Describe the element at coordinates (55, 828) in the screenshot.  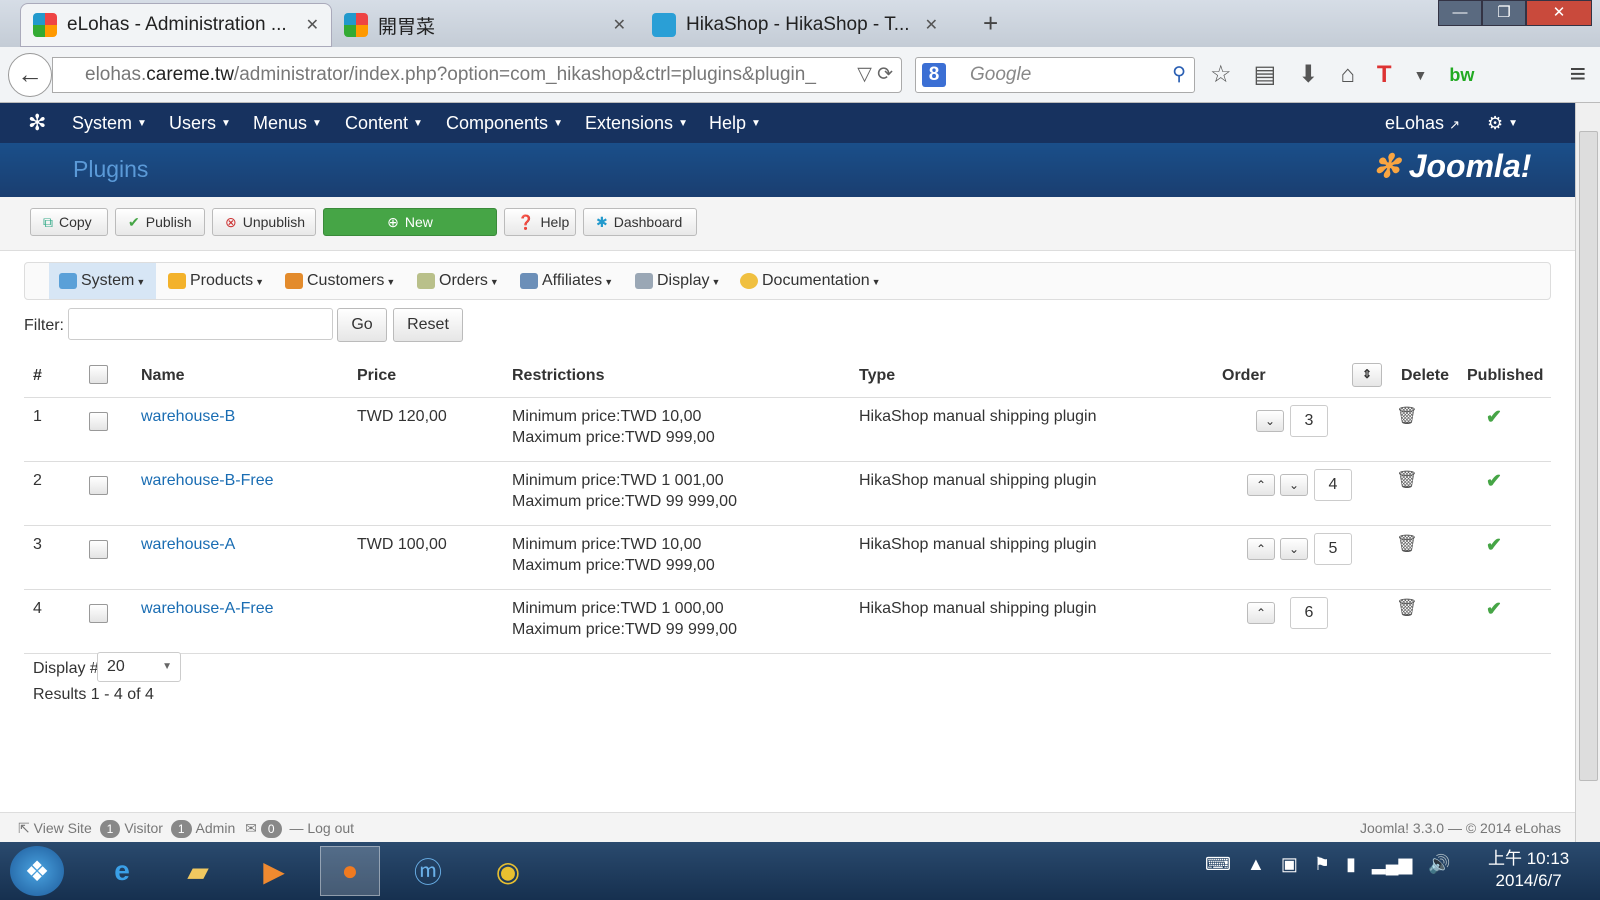
I see `view-site-link: ⇱ View Site` at that location.